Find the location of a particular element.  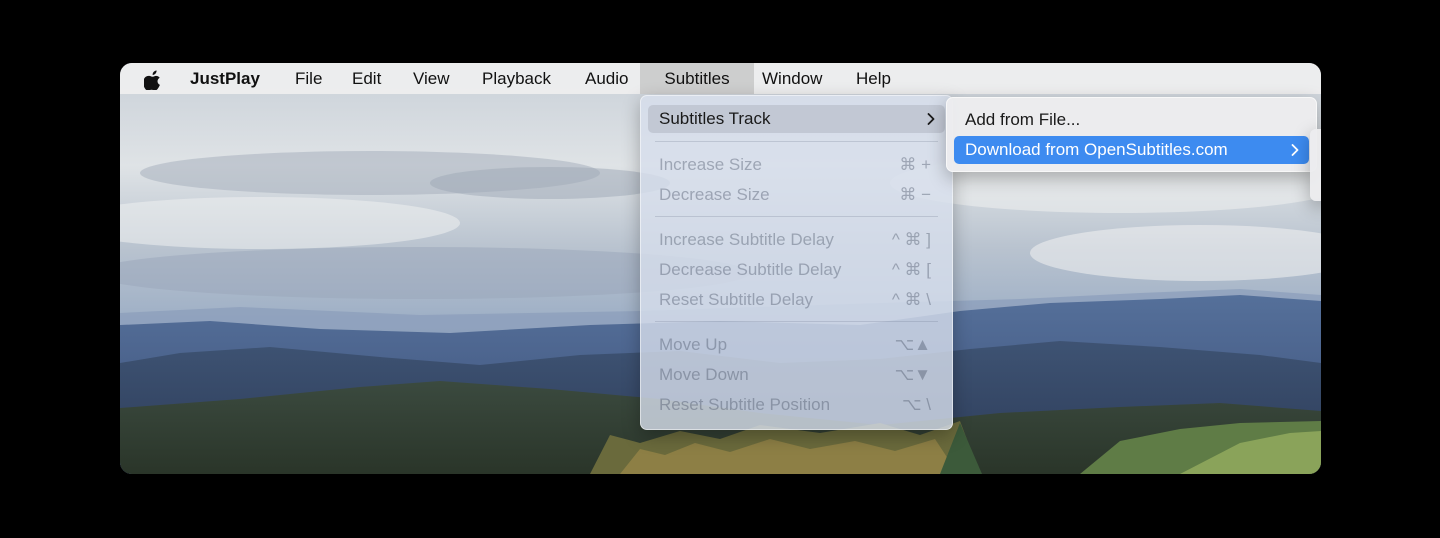

menu-item-increase-delay: Increase Subtitle Delay ^ ⌘ ] is located at coordinates (796, 240).